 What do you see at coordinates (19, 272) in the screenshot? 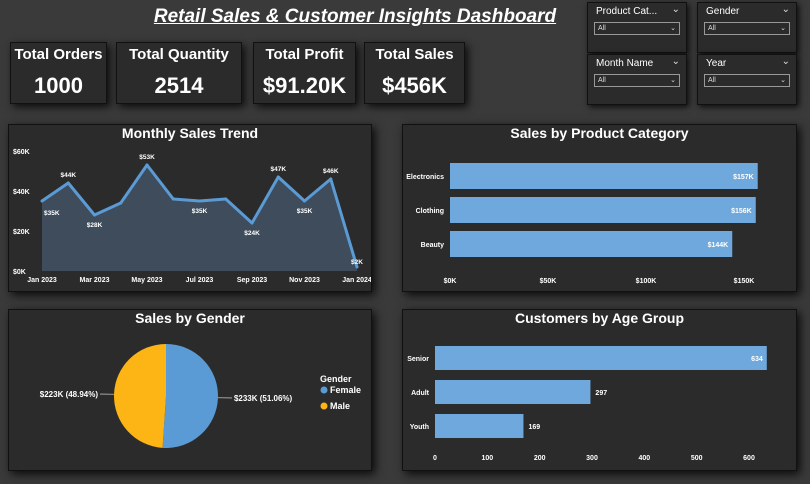
I see `y-tick-label: $0K` at bounding box center [19, 272].